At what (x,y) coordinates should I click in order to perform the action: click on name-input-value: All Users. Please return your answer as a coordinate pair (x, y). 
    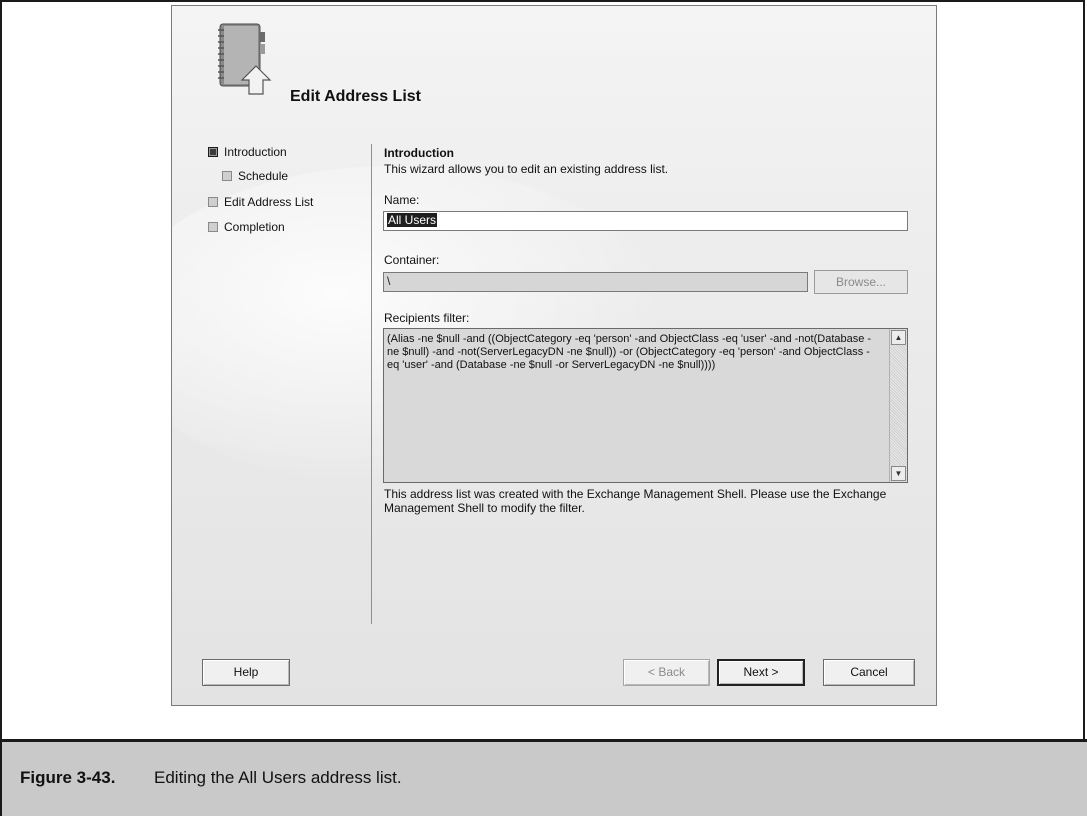
    Looking at the image, I should click on (412, 220).